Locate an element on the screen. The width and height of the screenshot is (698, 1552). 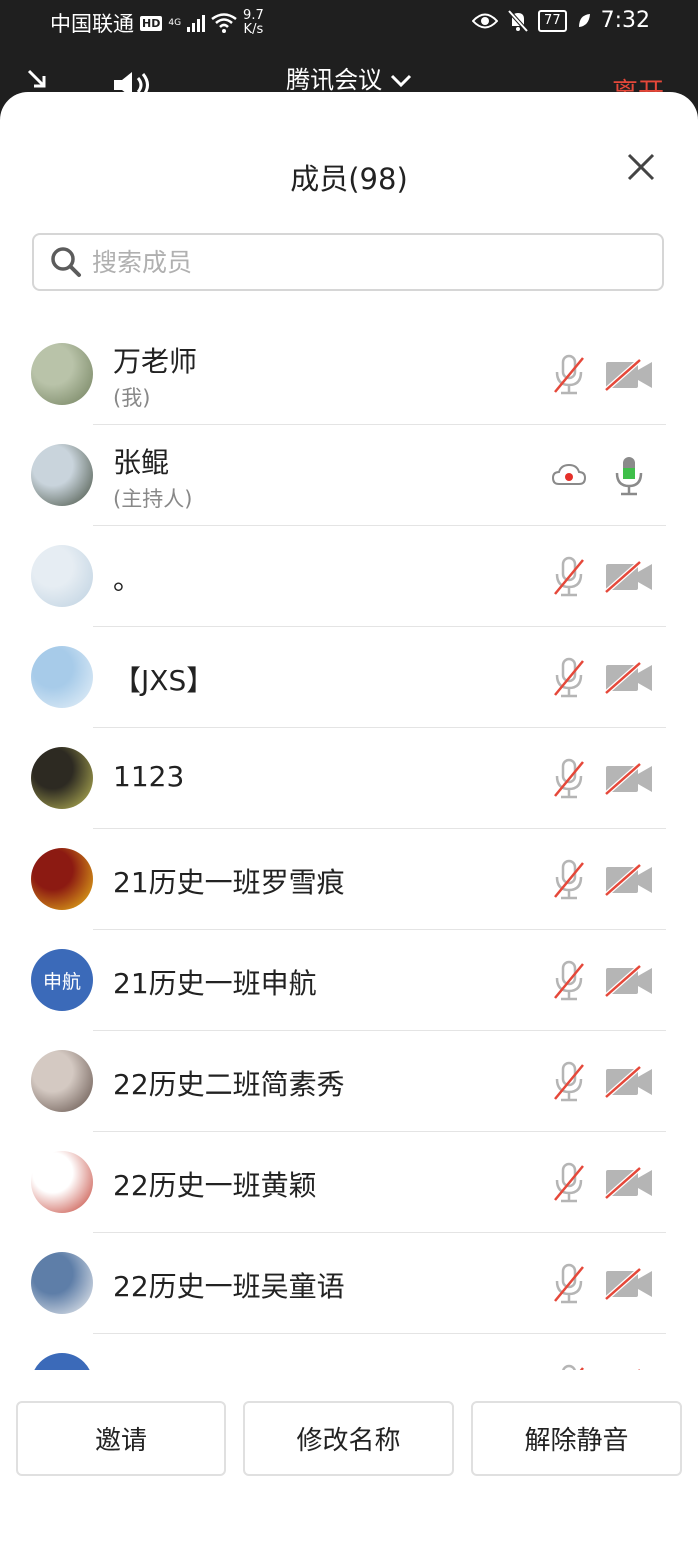
member-row: 21历史一班罗雪痕 is located at coordinates (349, 879).